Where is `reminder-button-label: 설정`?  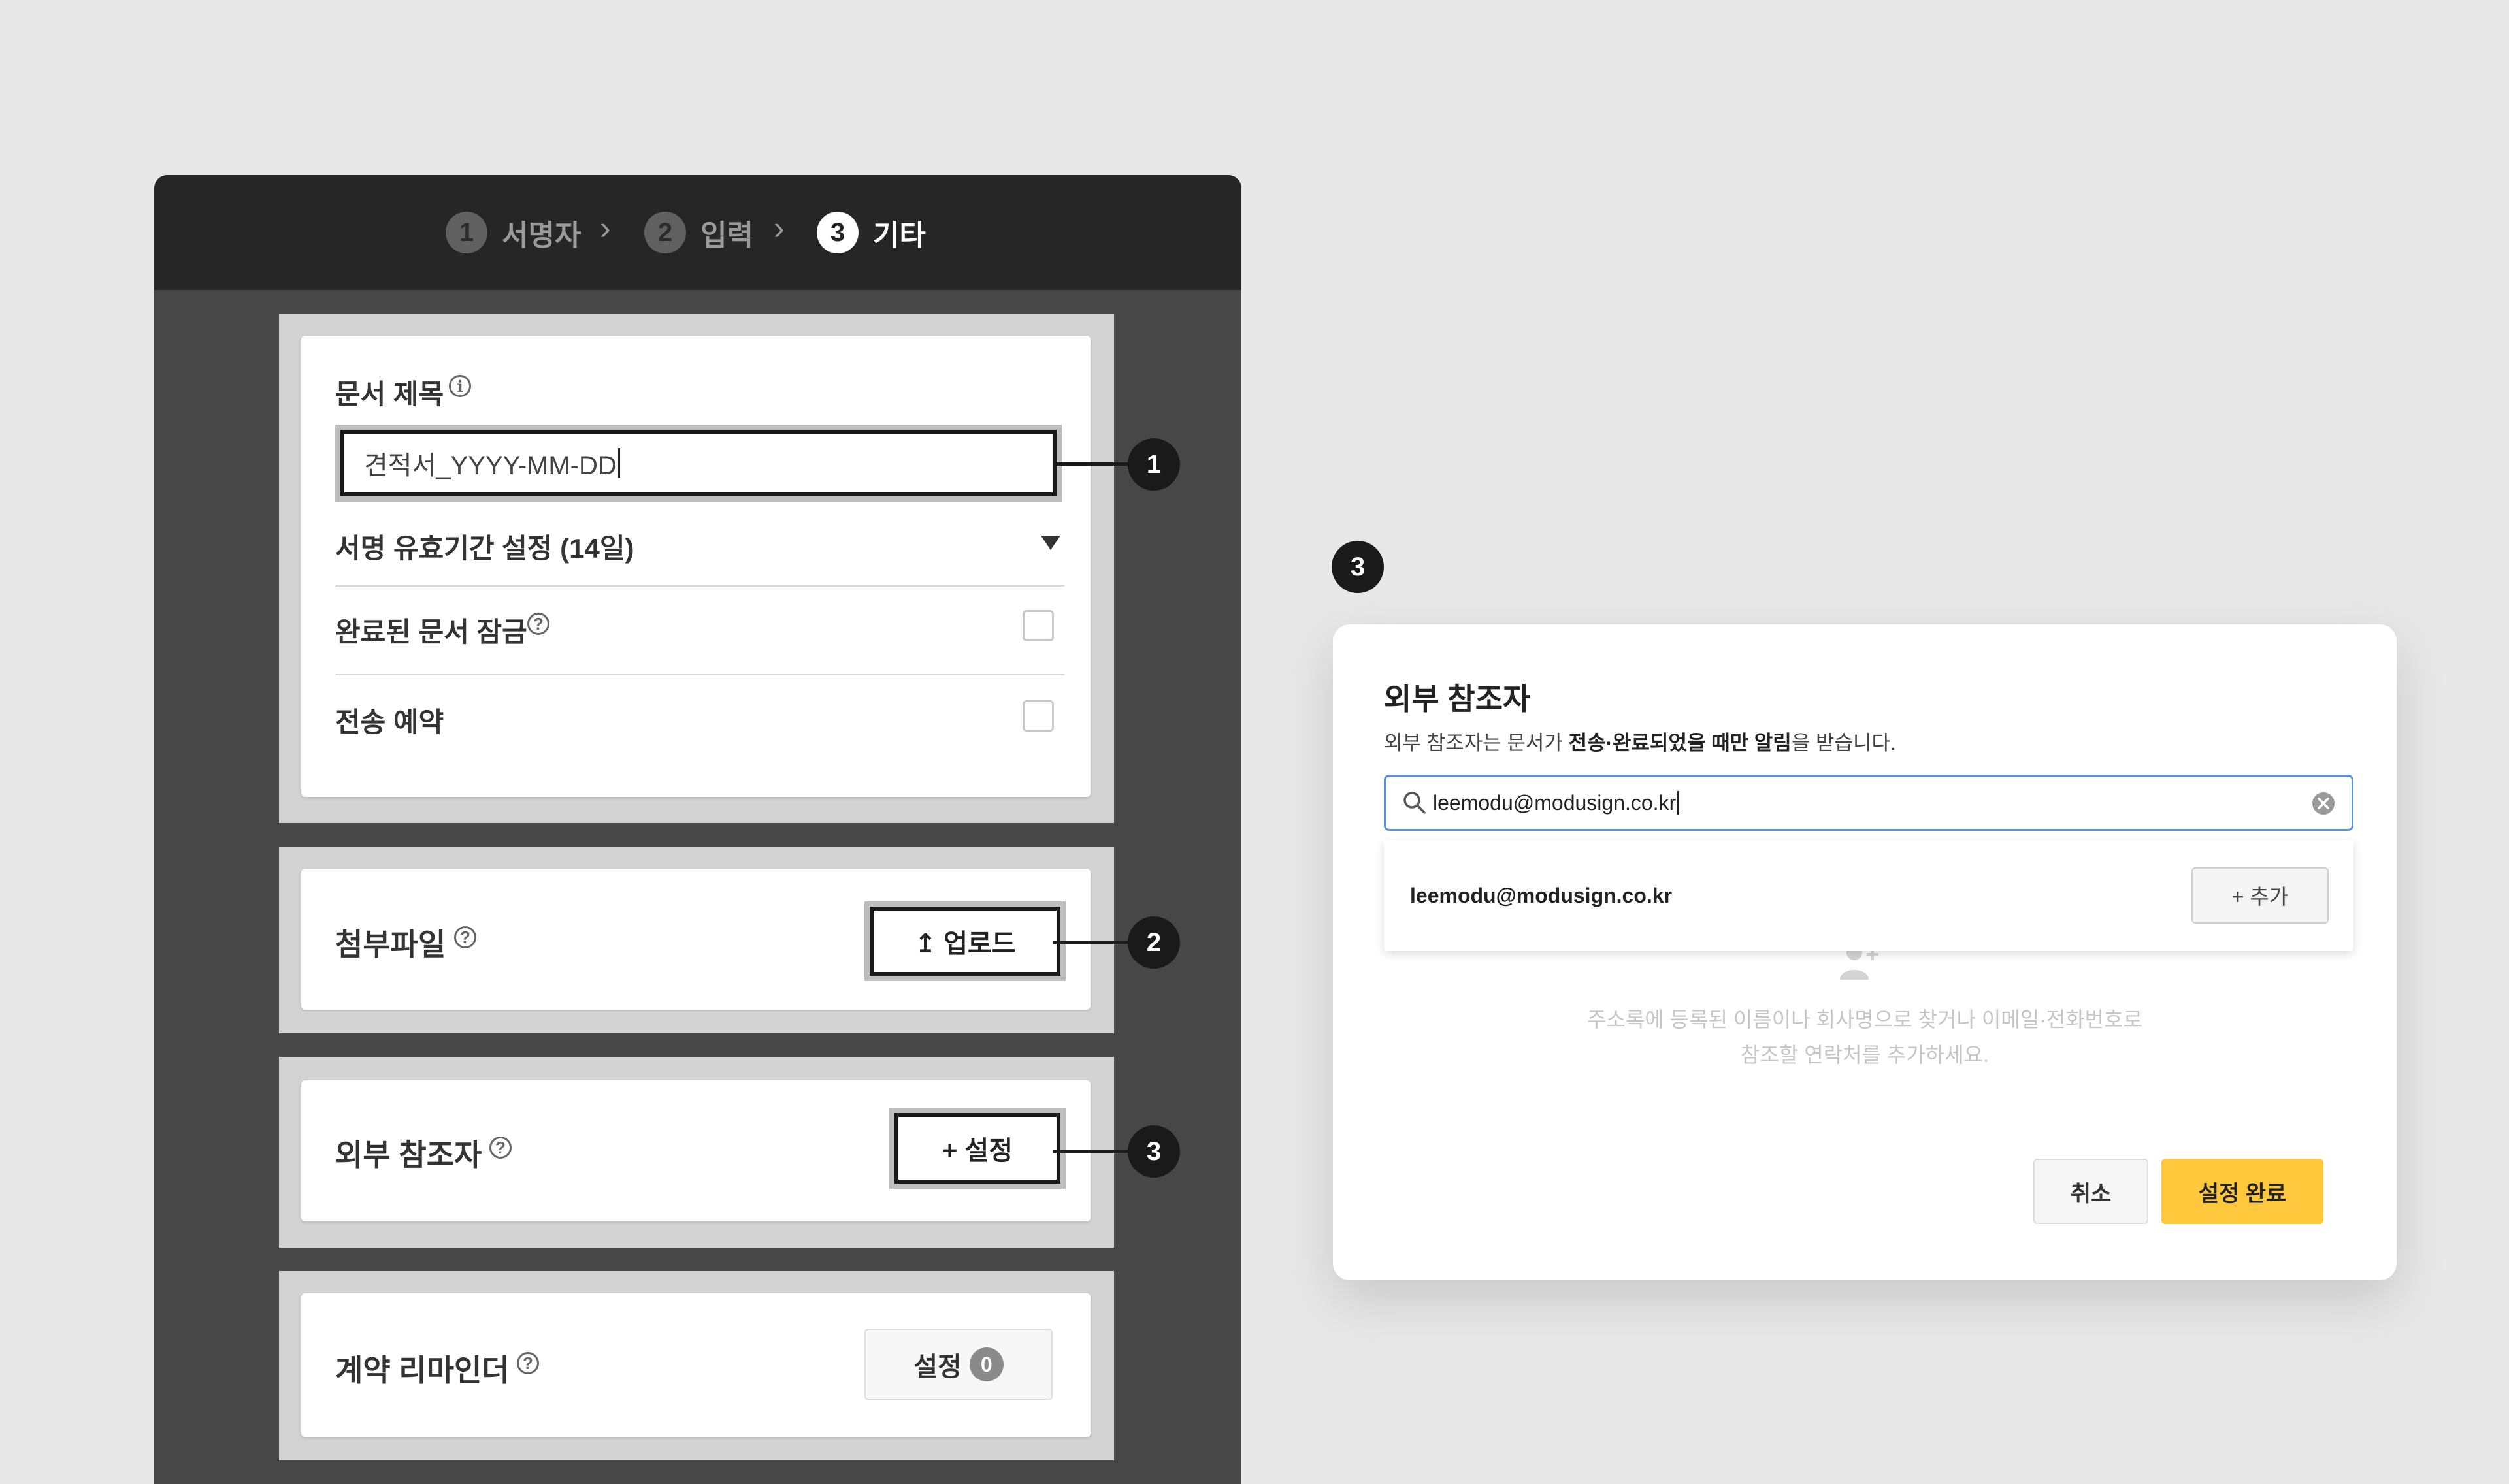
reminder-button-label: 설정 is located at coordinates (937, 1367).